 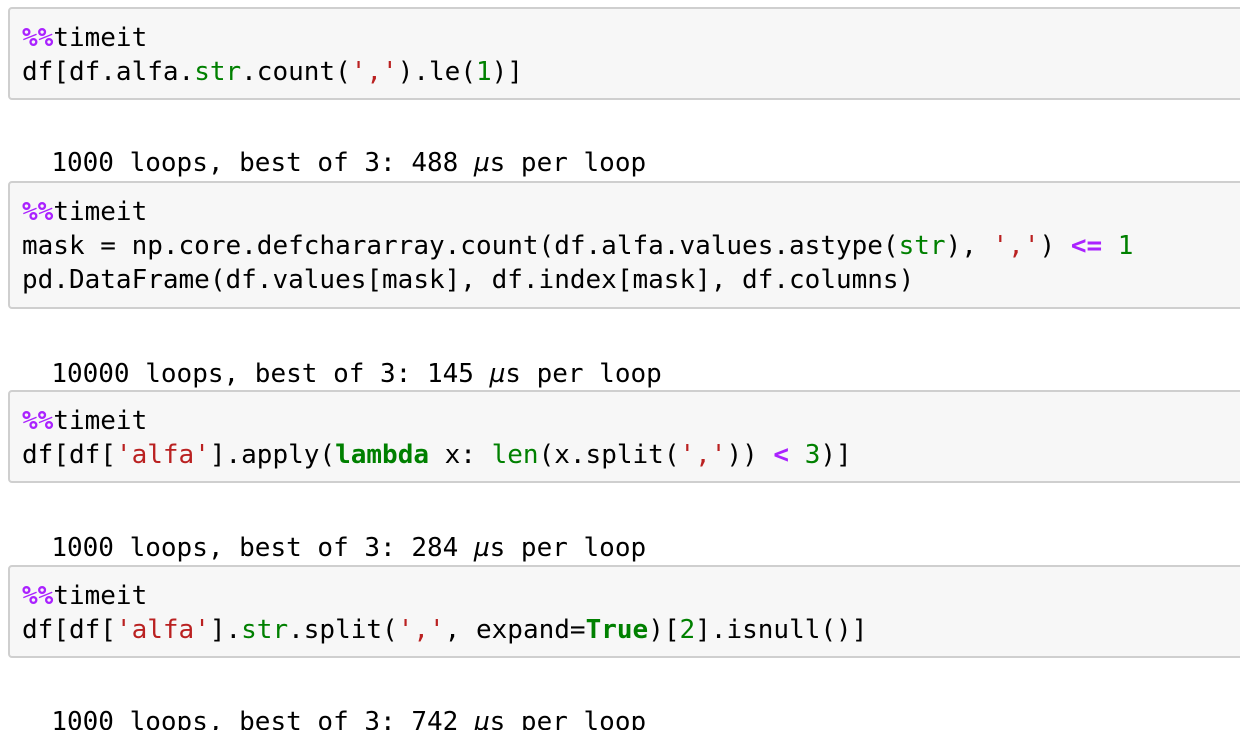 I want to click on code-token: ), so click(x=1055, y=246).